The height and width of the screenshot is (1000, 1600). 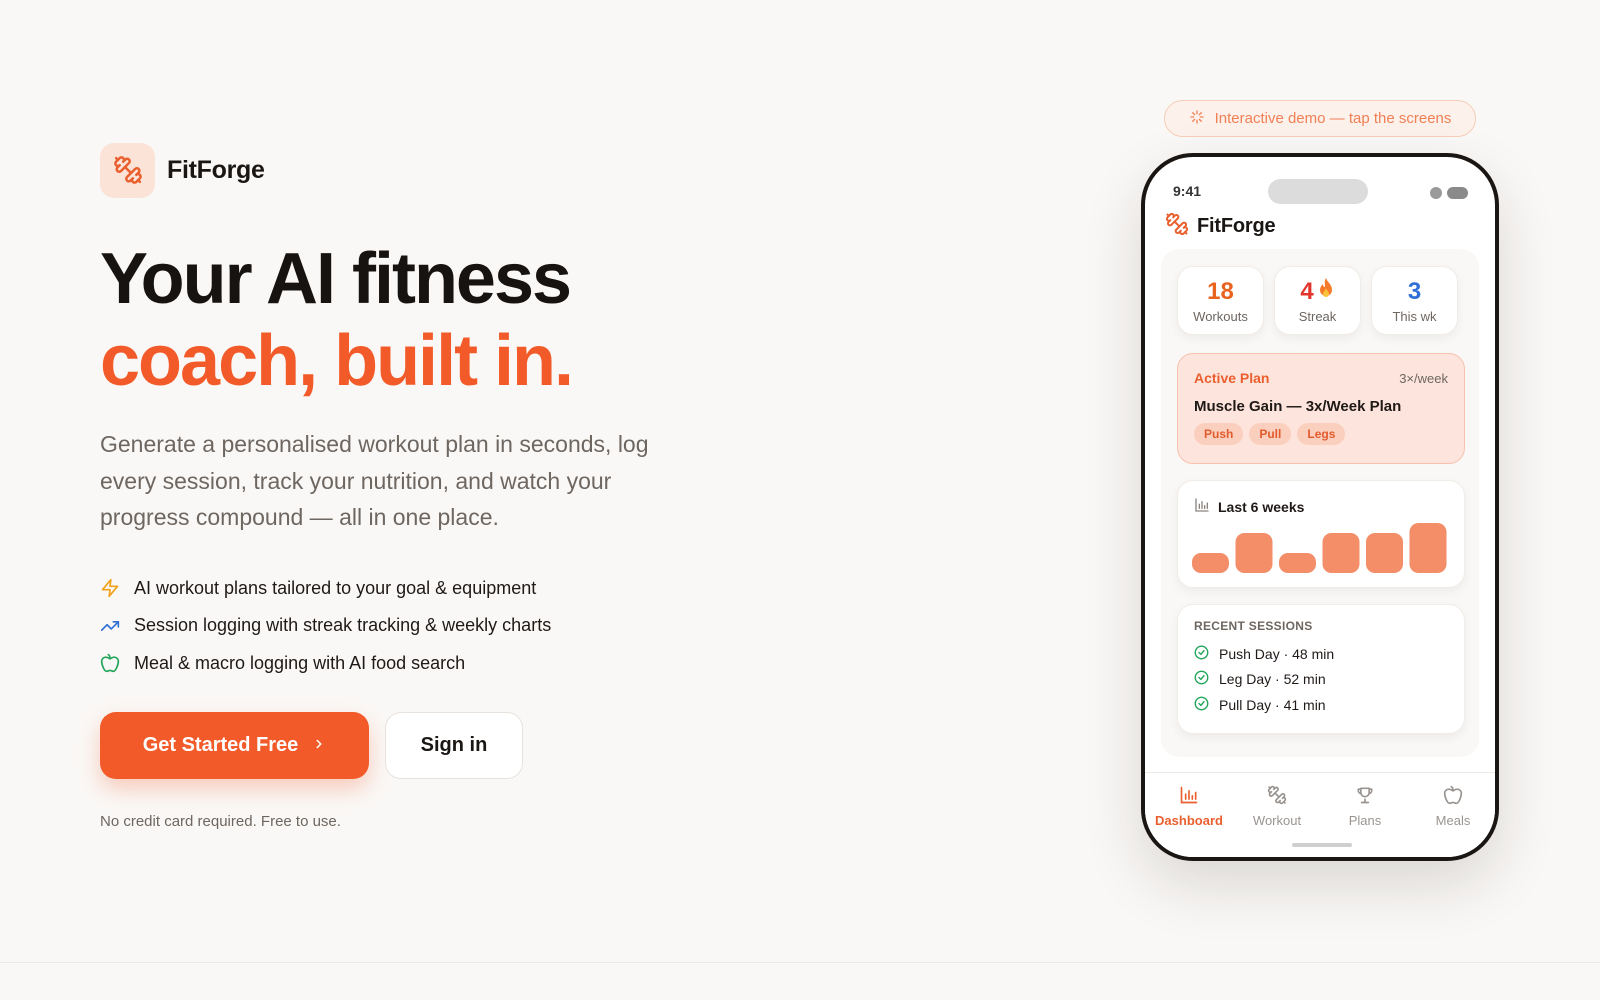 I want to click on stat-label: This wk, so click(x=1414, y=316).